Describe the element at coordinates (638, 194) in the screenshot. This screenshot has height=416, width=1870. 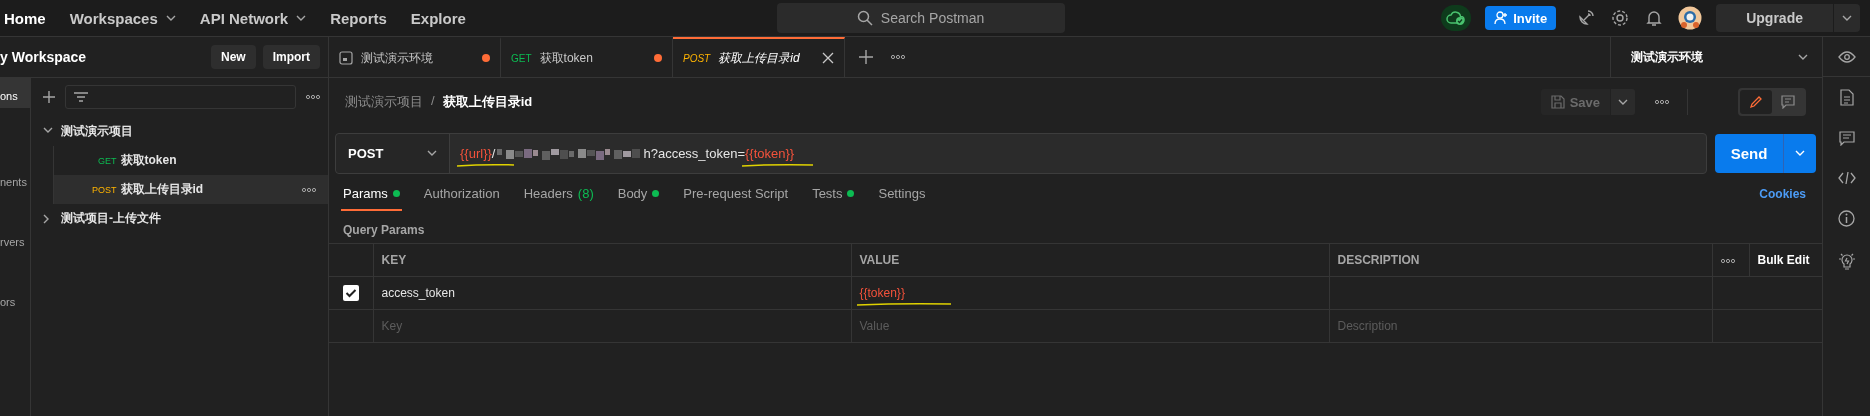
I see `request-section-tab: Body` at that location.